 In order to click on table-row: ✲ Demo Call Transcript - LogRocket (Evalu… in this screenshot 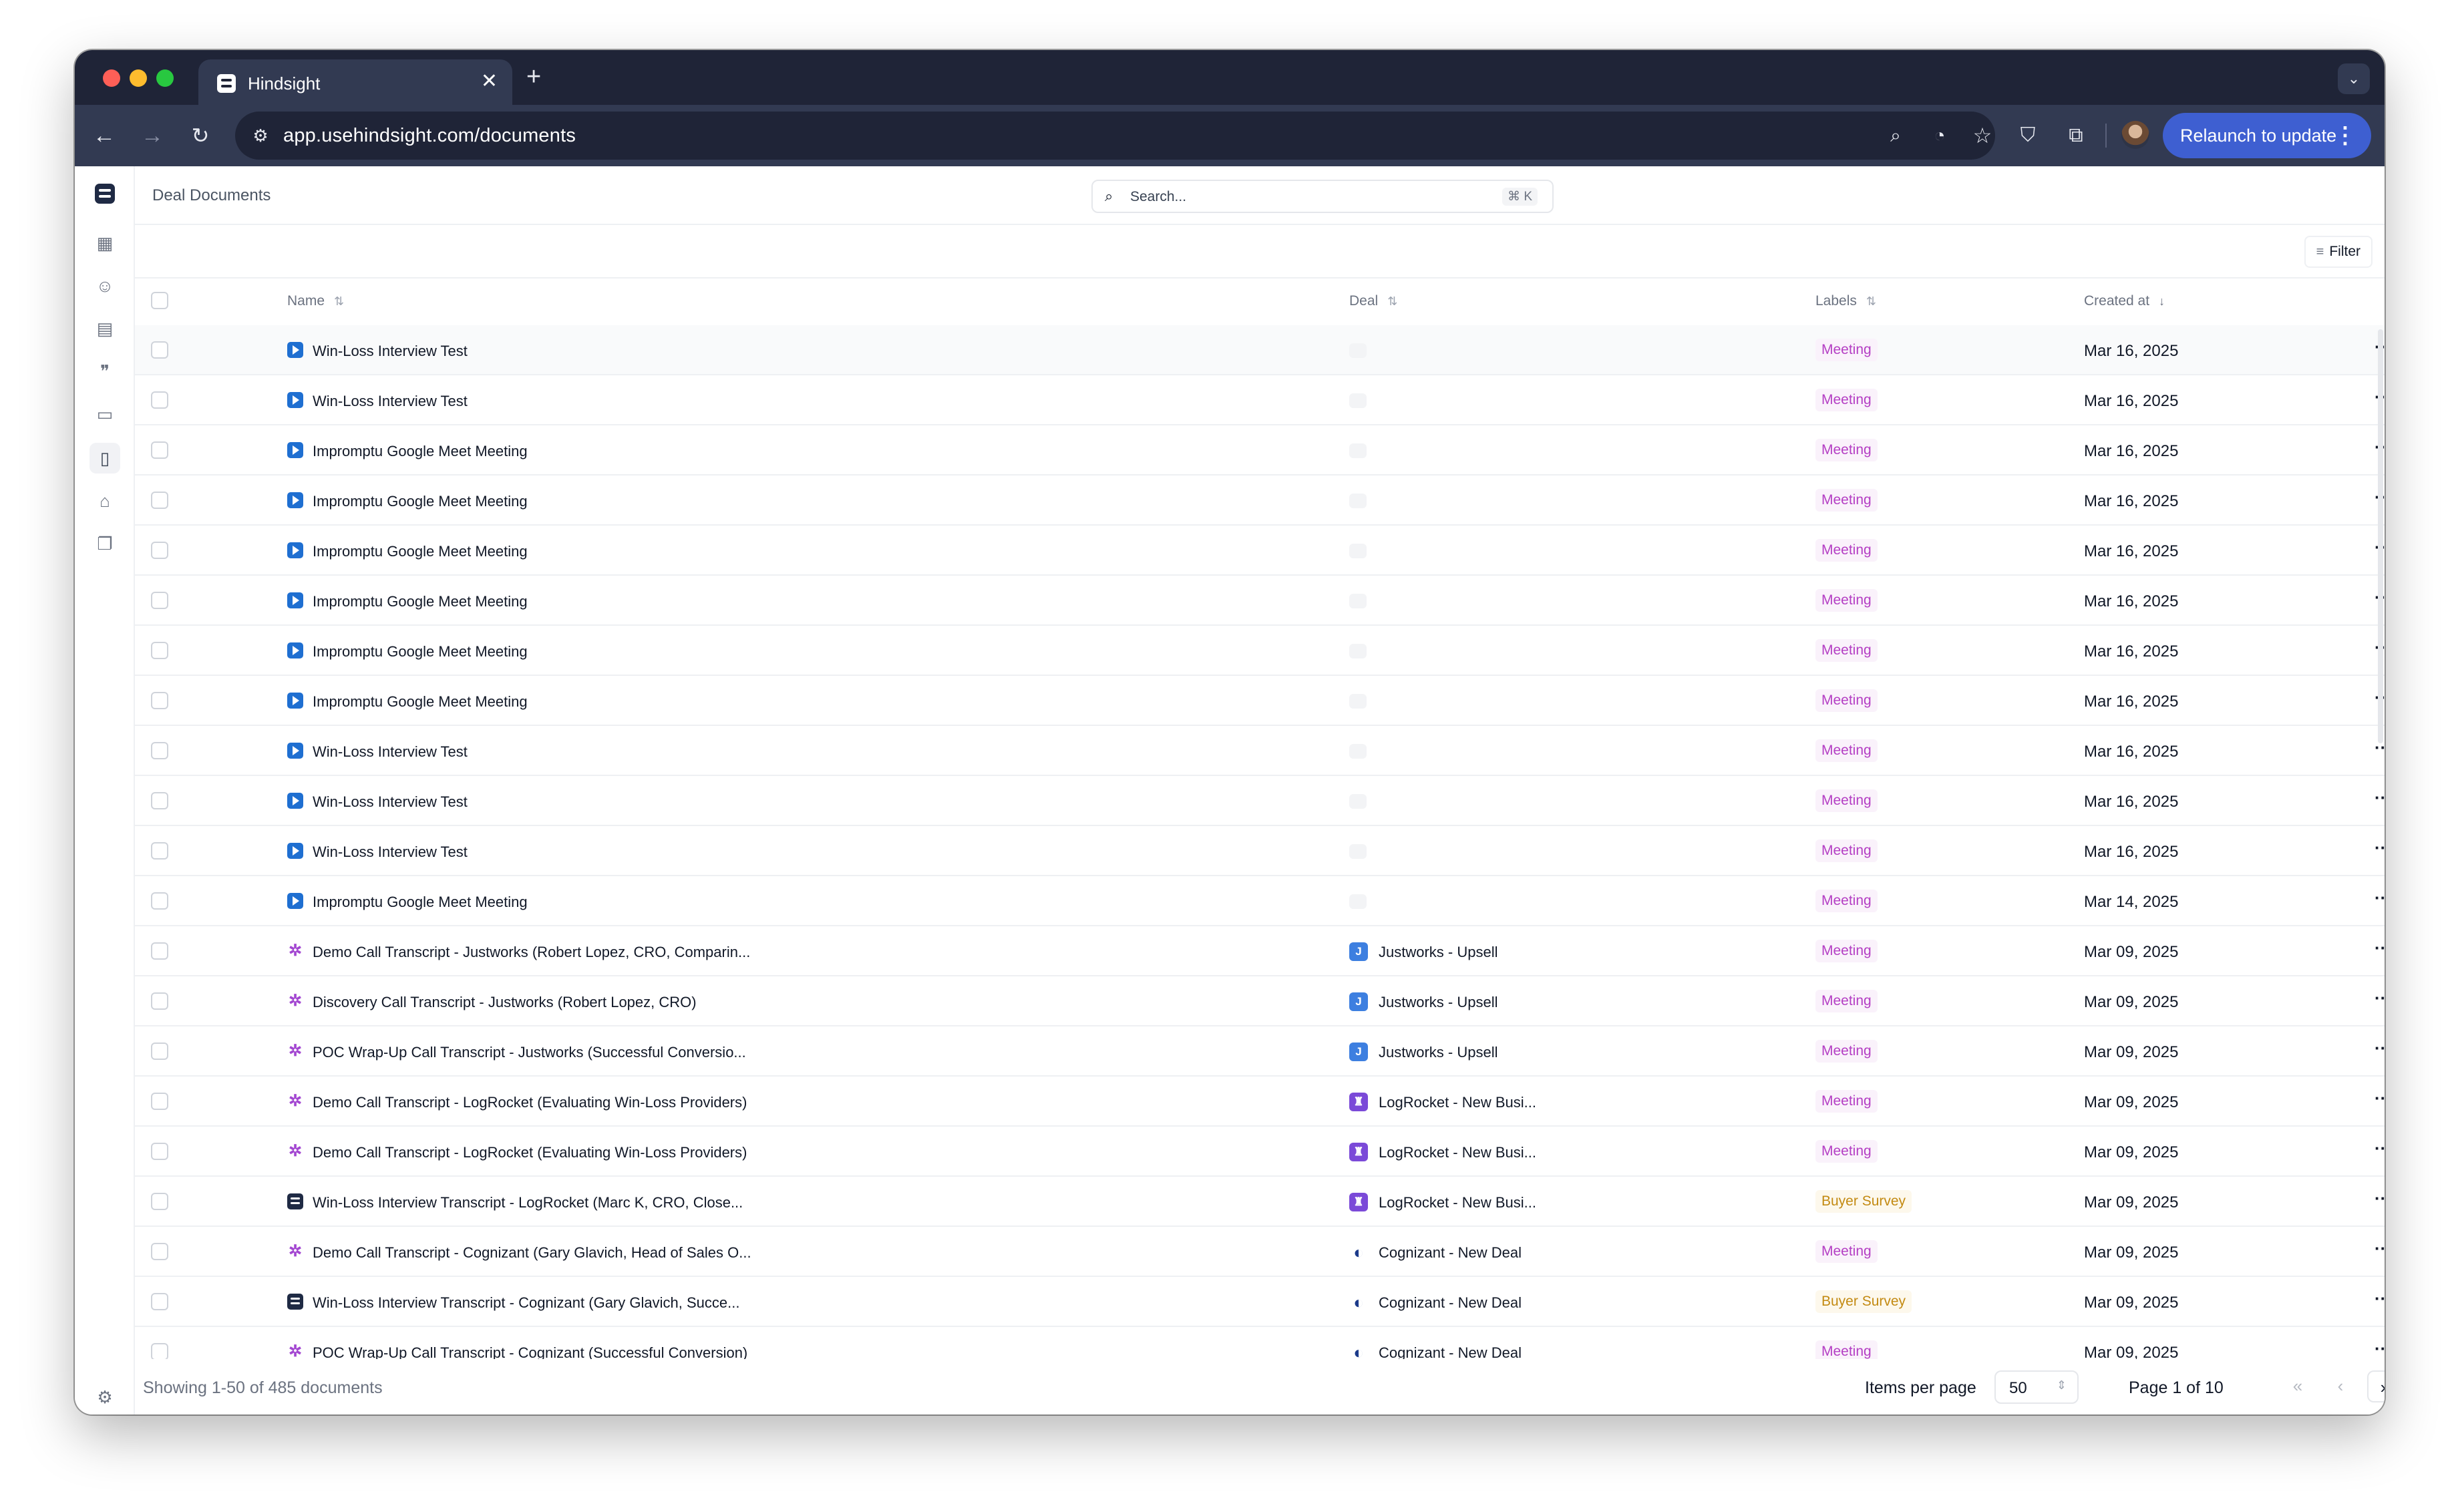, I will do `click(1260, 1152)`.